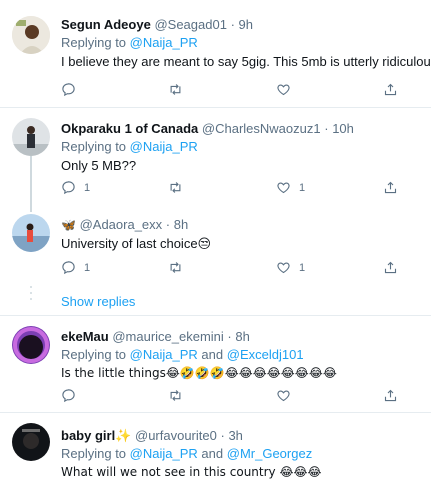 The image size is (431, 498). What do you see at coordinates (99, 165) in the screenshot?
I see `tweet-text: Only 5 MB??` at bounding box center [99, 165].